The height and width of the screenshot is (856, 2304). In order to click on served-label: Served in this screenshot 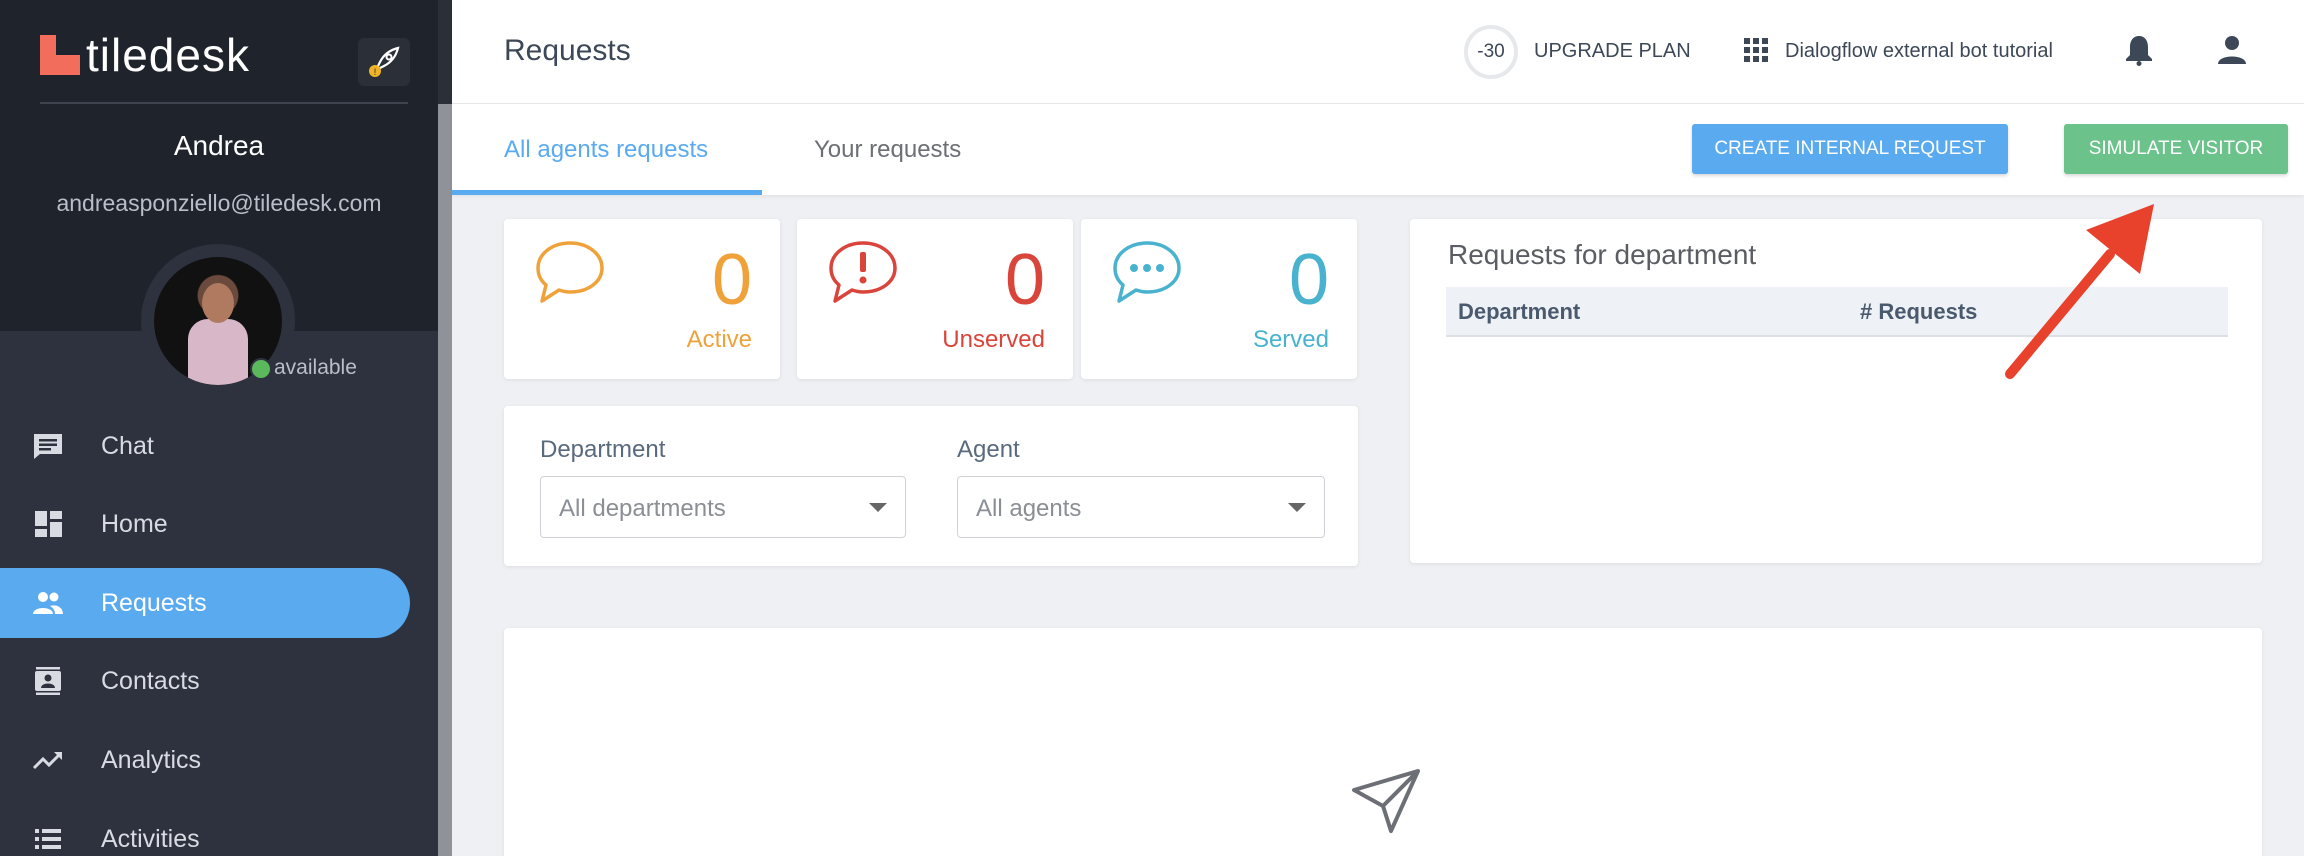, I will do `click(1290, 339)`.